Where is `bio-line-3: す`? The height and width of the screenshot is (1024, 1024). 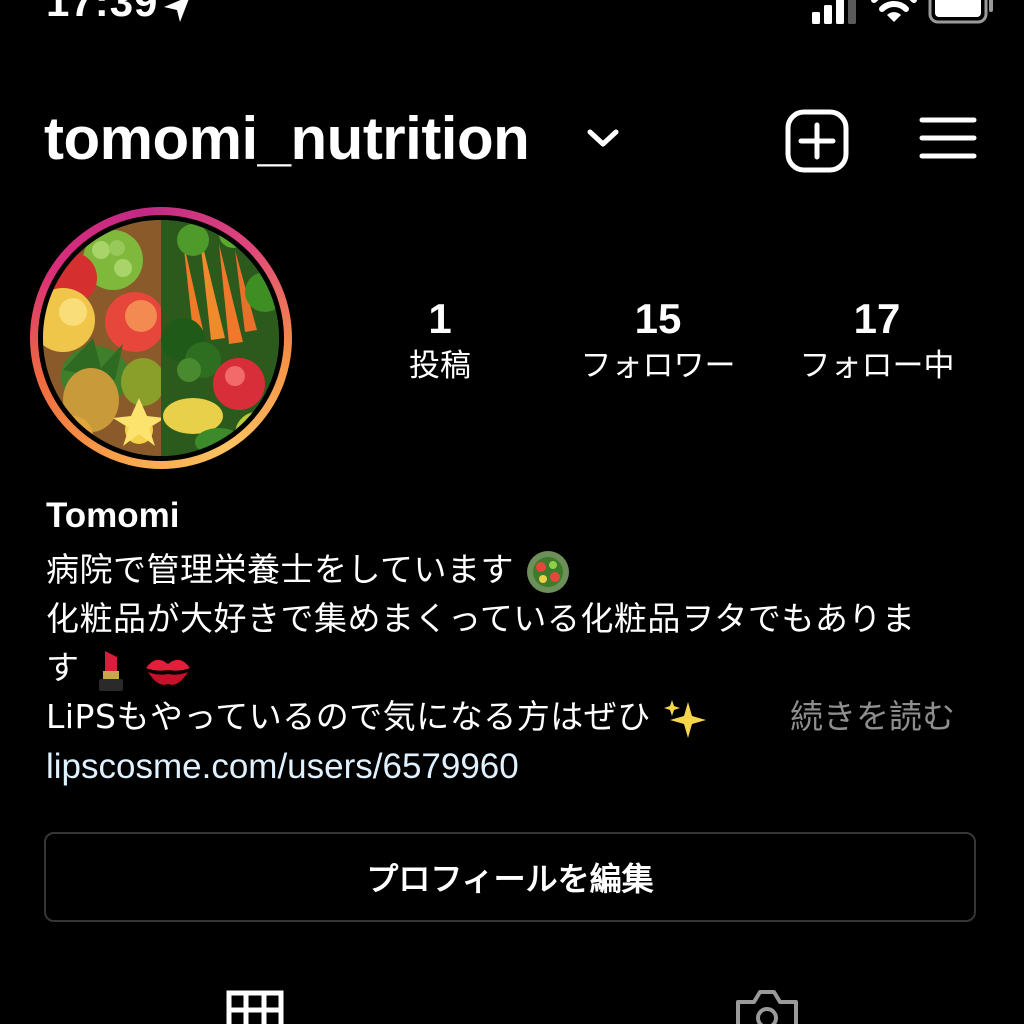
bio-line-3: す is located at coordinates (120, 669).